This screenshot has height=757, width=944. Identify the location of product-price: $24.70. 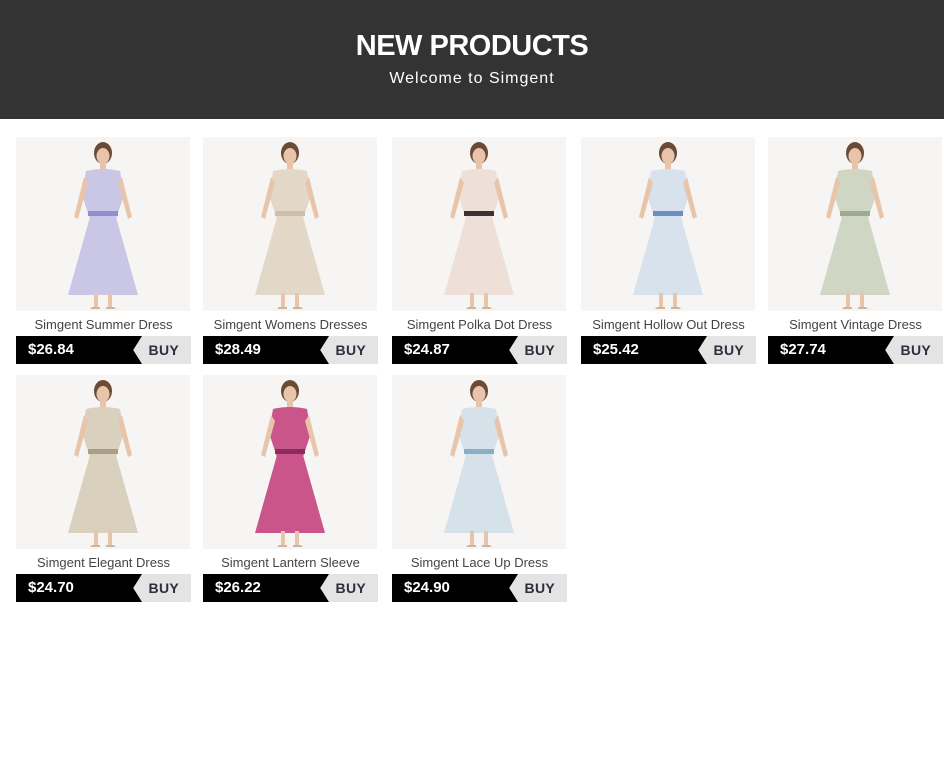
(79, 588).